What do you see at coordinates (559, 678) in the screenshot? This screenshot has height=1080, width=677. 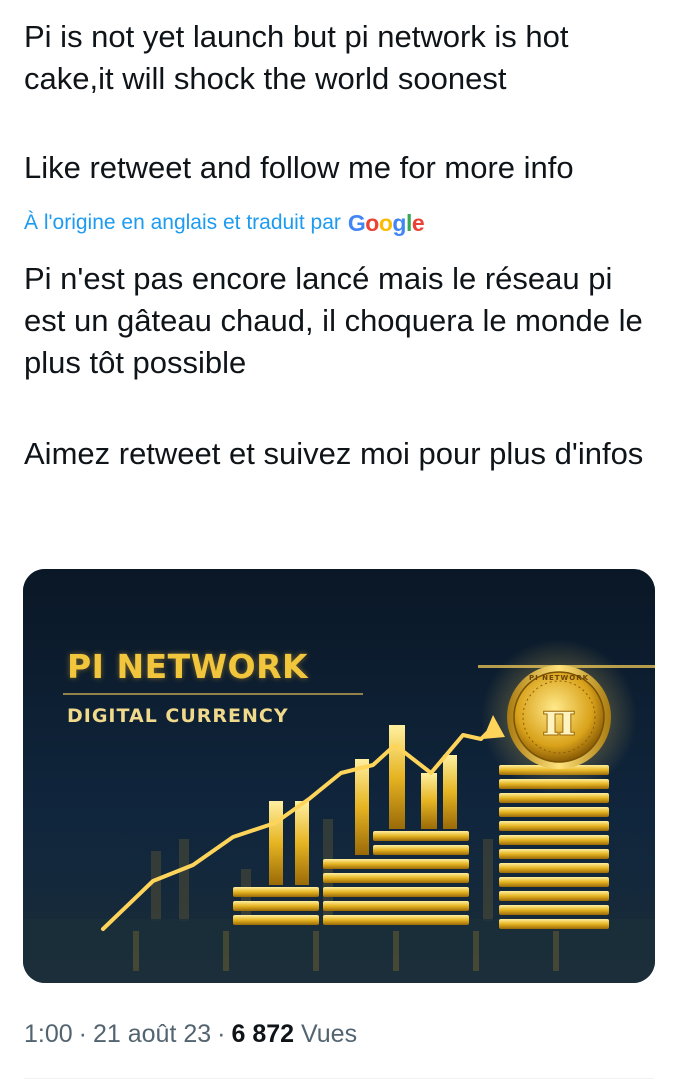 I see `pi-coin-ring-text: PI NETWORK` at bounding box center [559, 678].